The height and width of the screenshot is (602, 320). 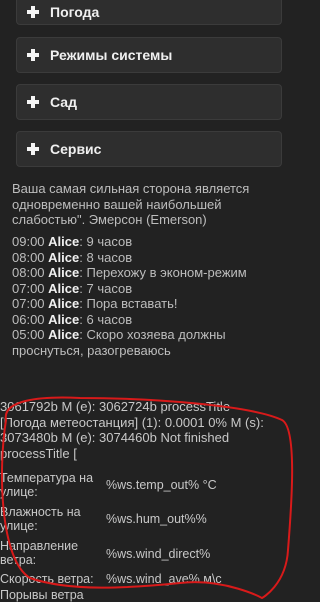 I want to click on log-entry-continuation: проснуться, разогреваюсь, so click(x=153, y=351).